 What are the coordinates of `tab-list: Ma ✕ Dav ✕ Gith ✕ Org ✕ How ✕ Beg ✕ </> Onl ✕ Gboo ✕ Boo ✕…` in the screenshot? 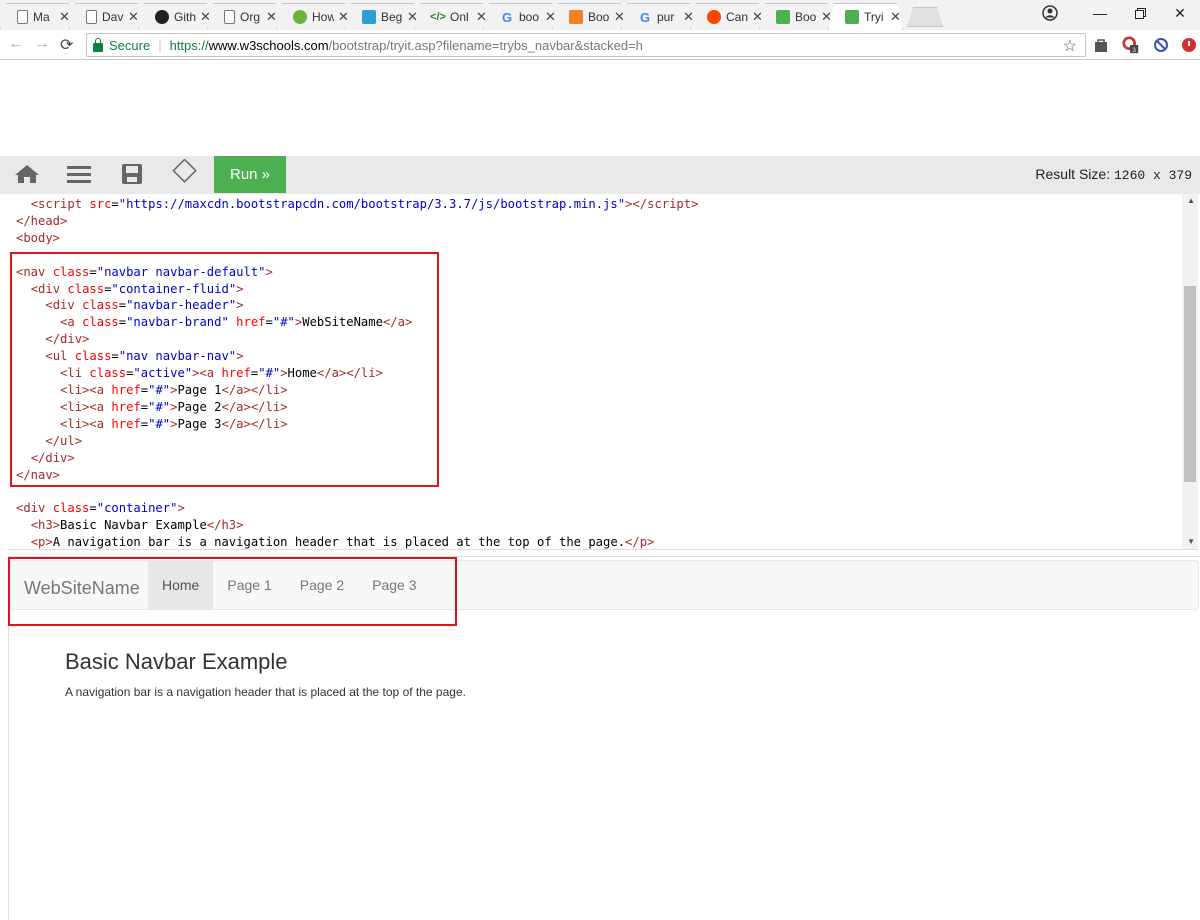 It's located at (471, 16).